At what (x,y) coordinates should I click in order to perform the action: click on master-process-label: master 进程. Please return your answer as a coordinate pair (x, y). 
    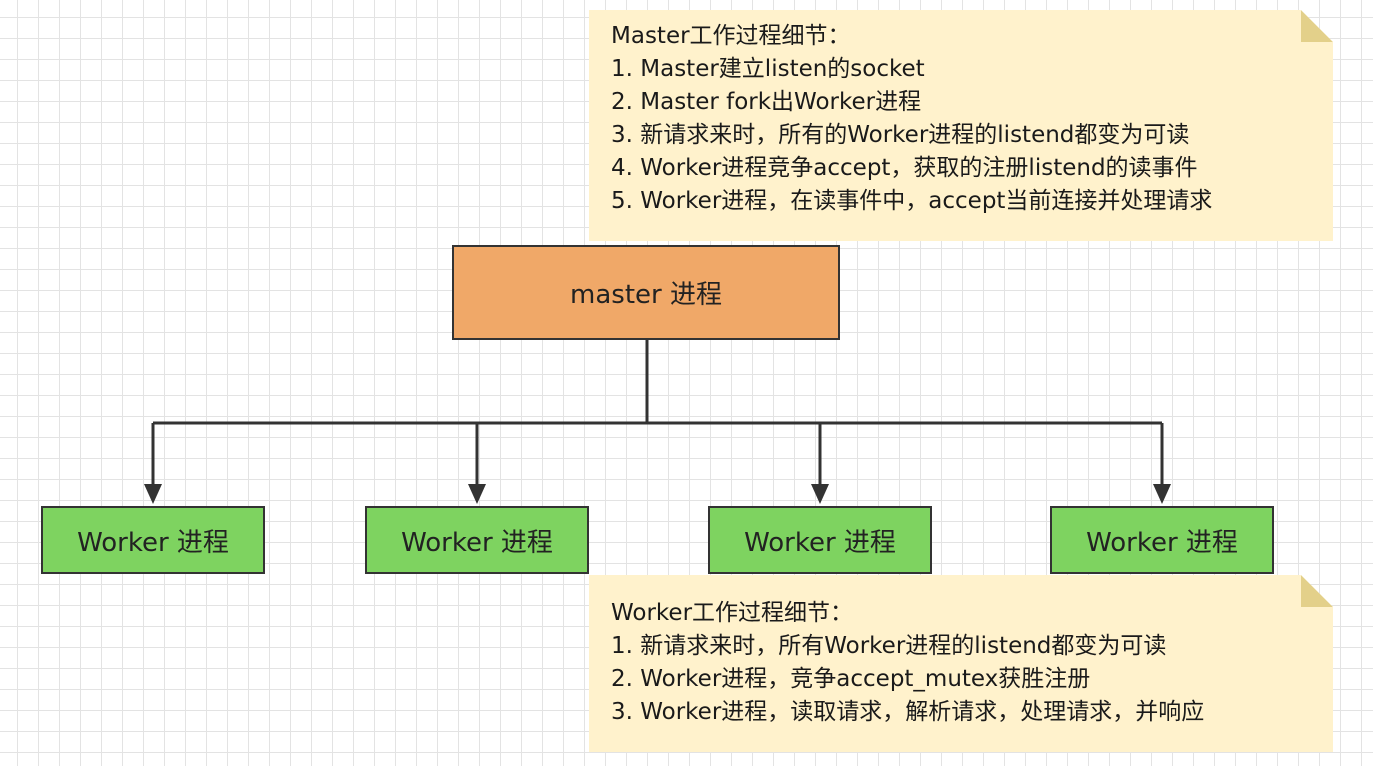
    Looking at the image, I should click on (646, 295).